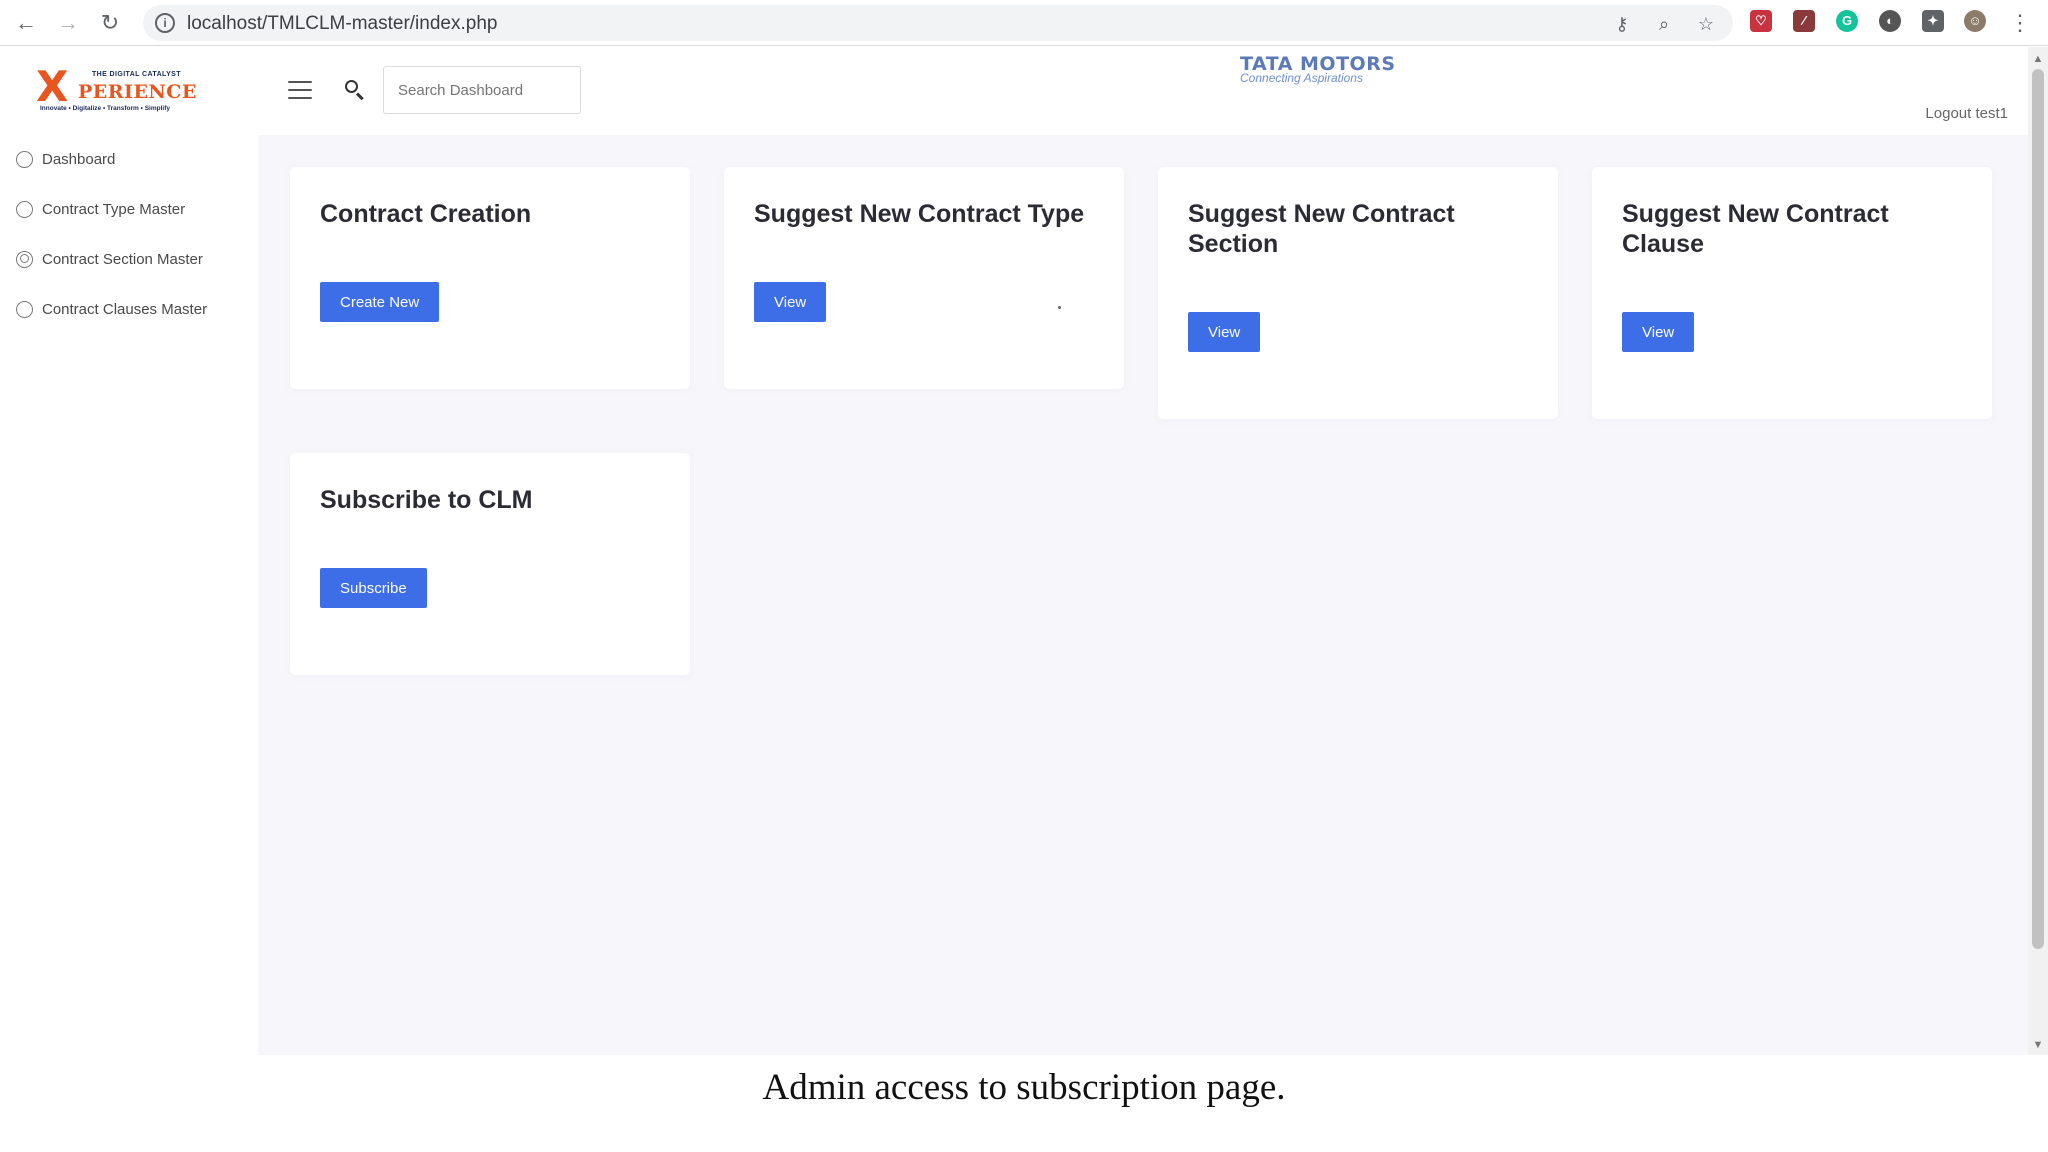 The height and width of the screenshot is (1152, 2048). Describe the element at coordinates (114, 209) in the screenshot. I see `sidebar-item-label: Contract Type Master` at that location.